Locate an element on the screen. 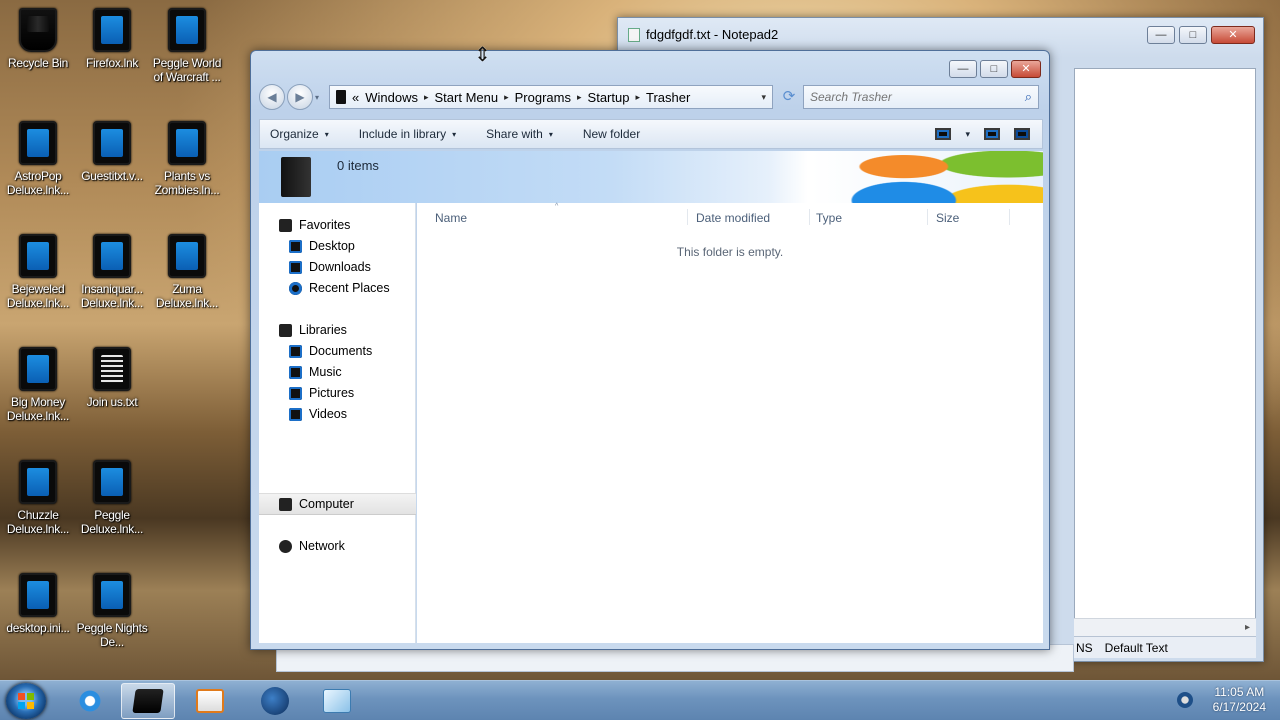 This screenshot has height=720, width=1280. nav-label: Recent Places is located at coordinates (349, 288).